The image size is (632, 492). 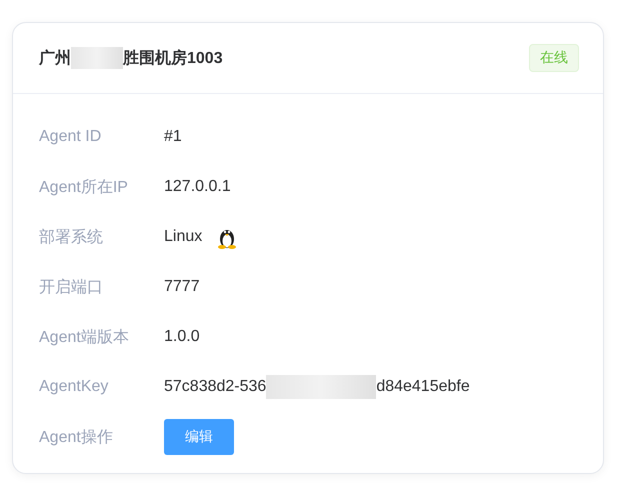 I want to click on redaction-blur, so click(x=97, y=58).